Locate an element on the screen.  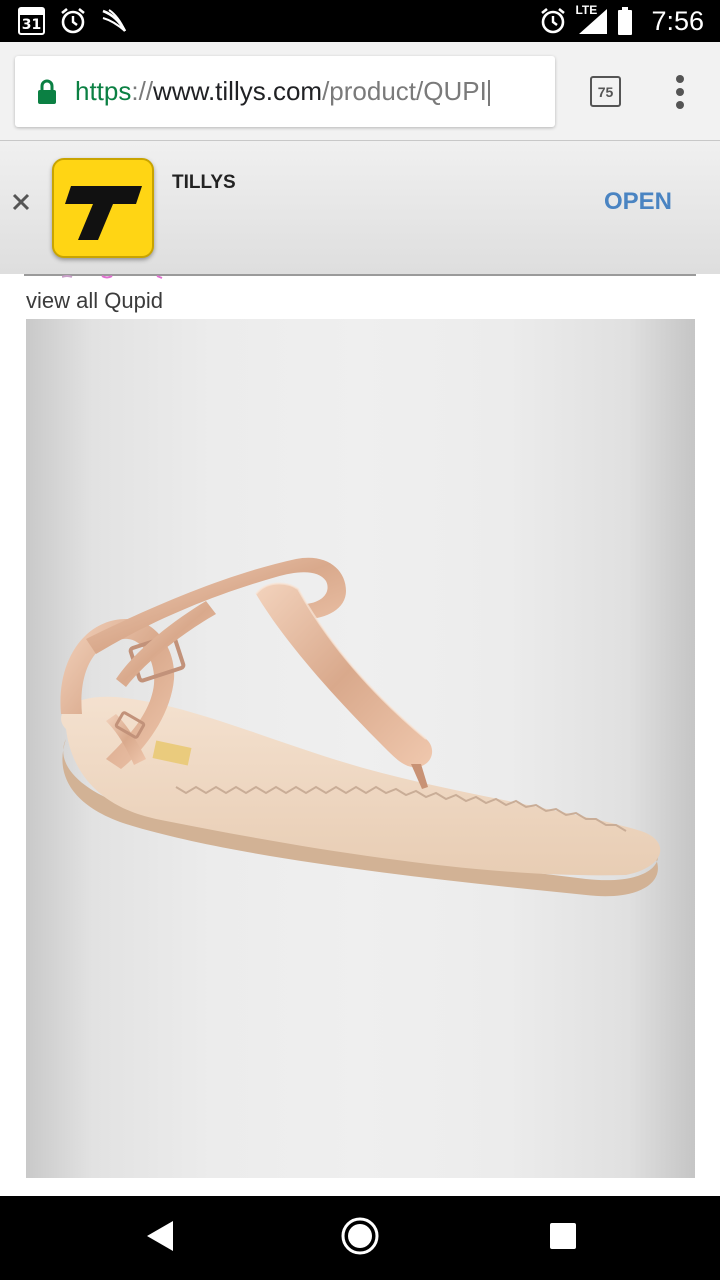
tab-count: 75 is located at coordinates (605, 91).